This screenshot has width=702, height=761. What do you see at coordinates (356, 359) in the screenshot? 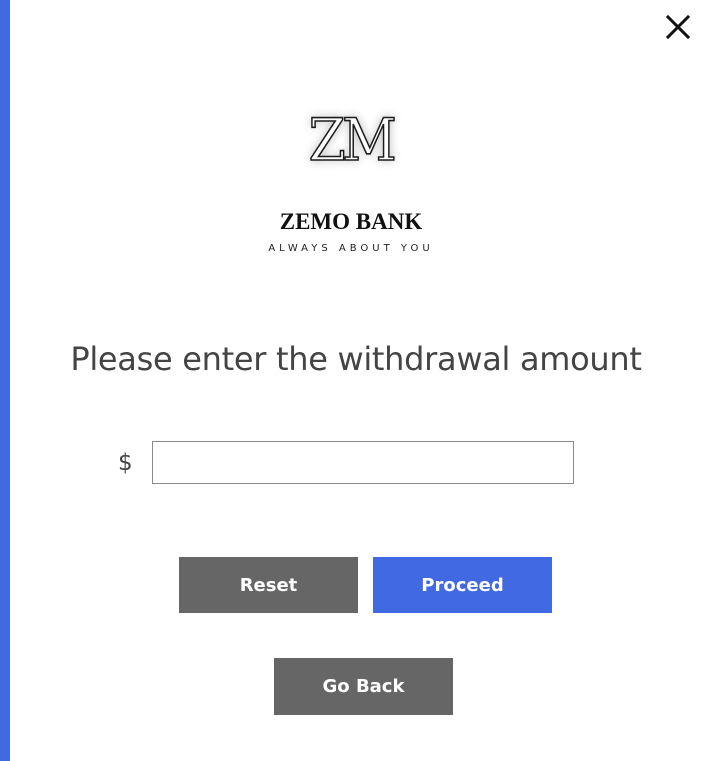
I see `withdrawal-prompt: Please enter the withdrawal amount` at bounding box center [356, 359].